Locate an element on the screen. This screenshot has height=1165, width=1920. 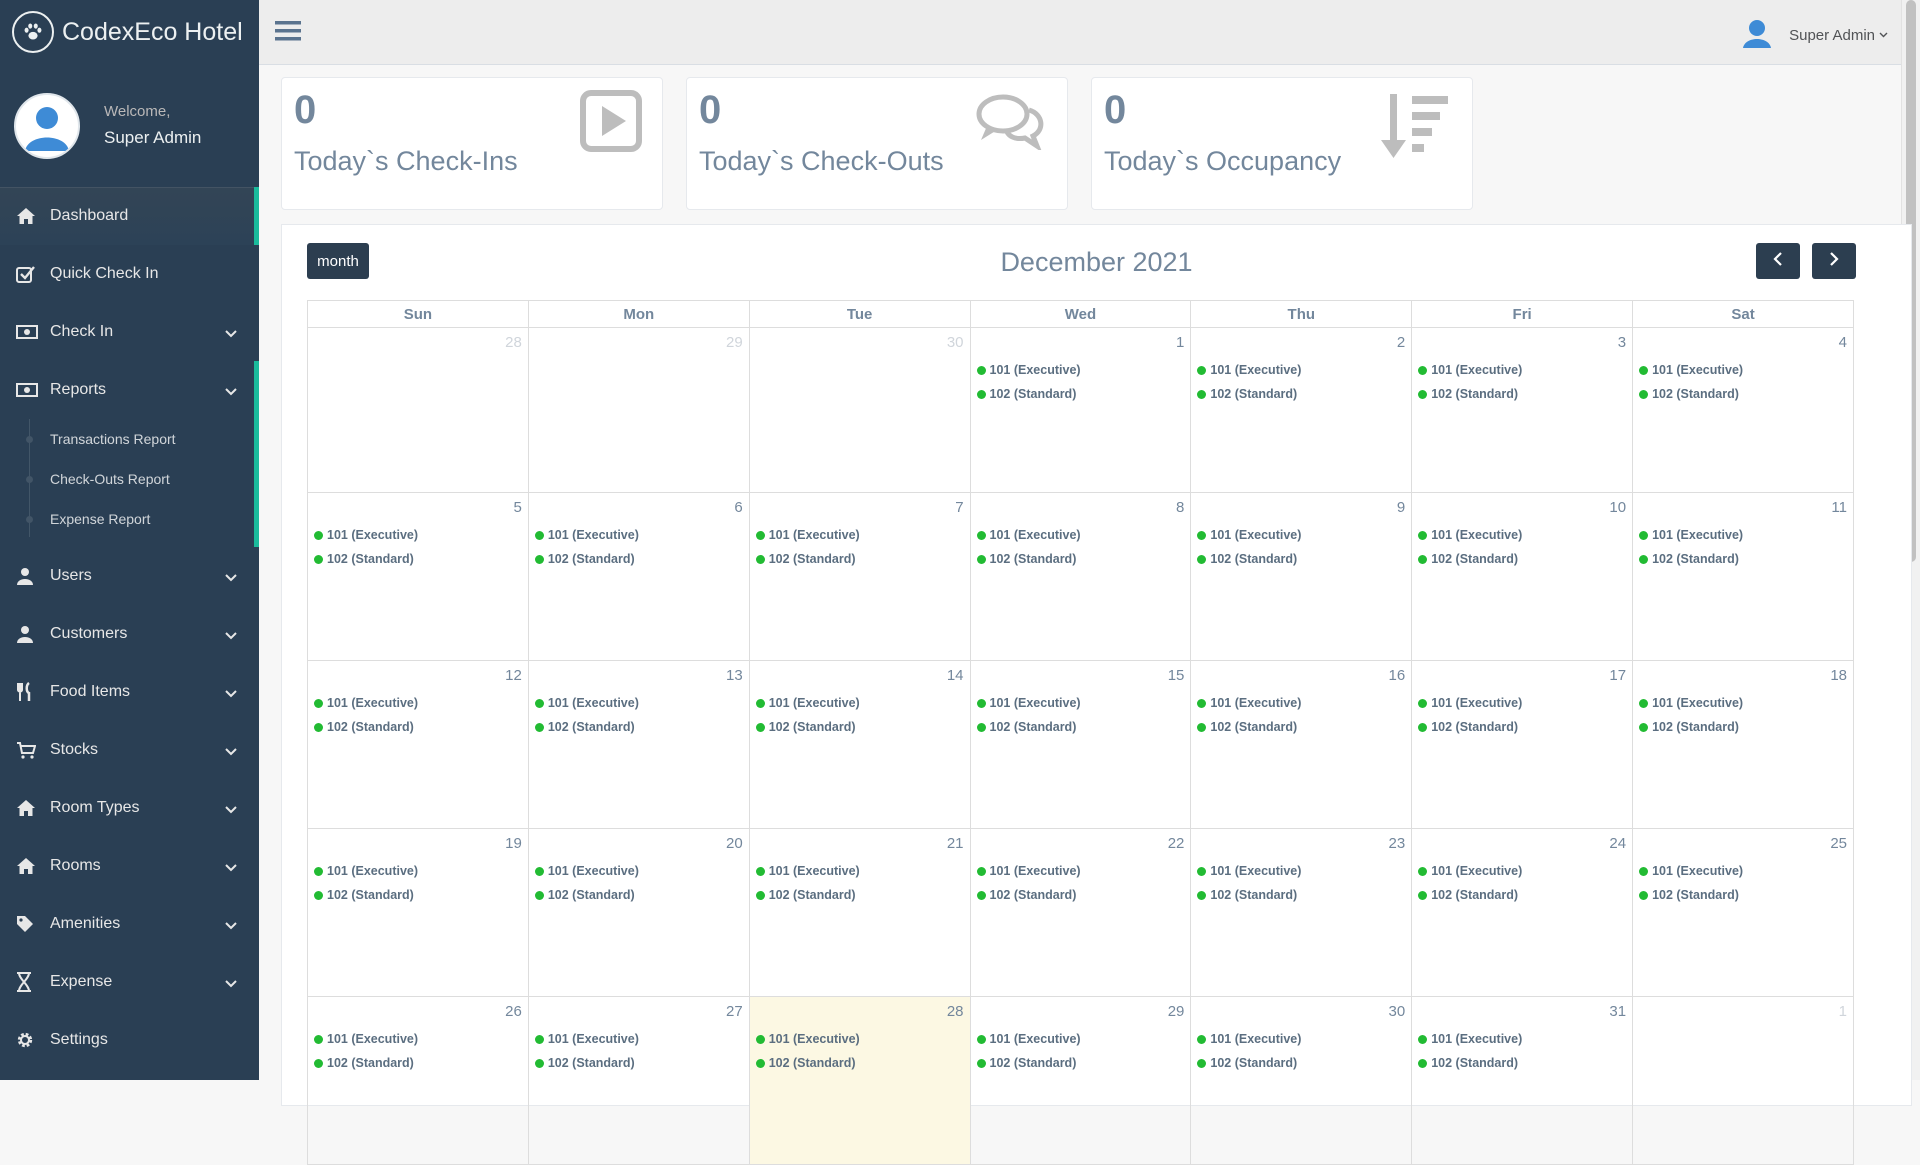
sidebar-item-quick-check-in: Quick Check In is located at coordinates (129, 274).